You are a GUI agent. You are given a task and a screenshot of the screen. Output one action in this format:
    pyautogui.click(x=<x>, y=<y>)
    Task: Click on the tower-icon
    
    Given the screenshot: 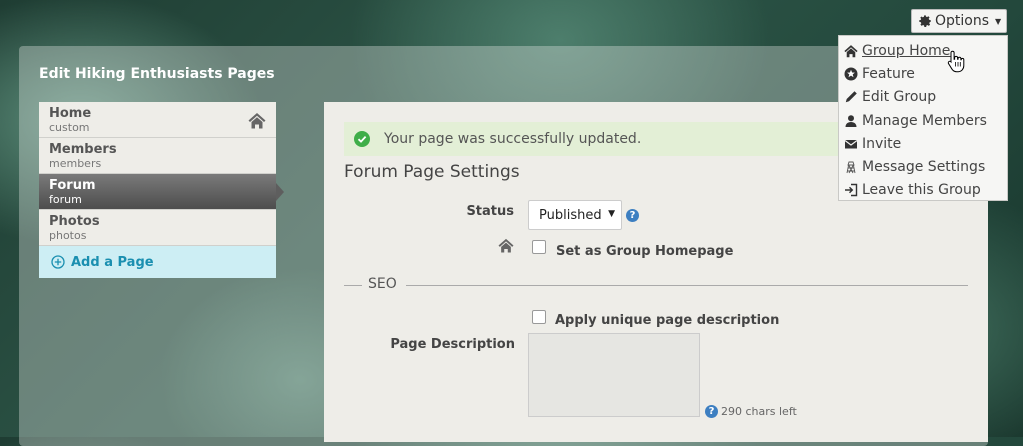 What is the action you would take?
    pyautogui.click(x=851, y=167)
    